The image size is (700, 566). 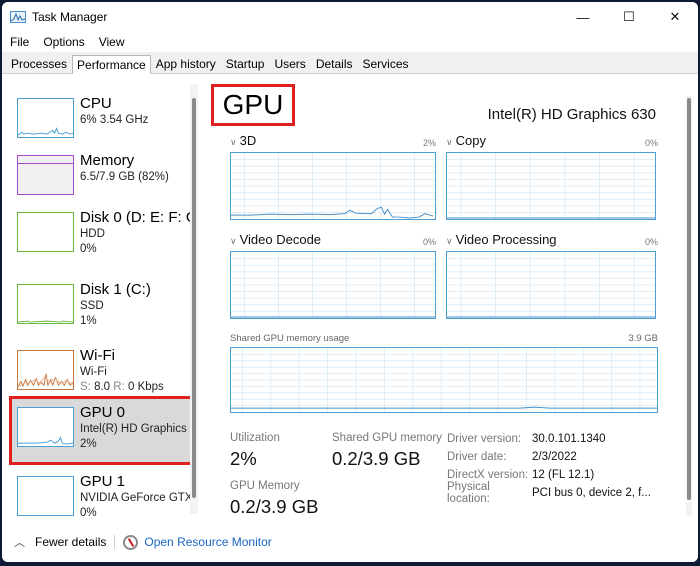 I want to click on tab-details: Details, so click(x=334, y=63).